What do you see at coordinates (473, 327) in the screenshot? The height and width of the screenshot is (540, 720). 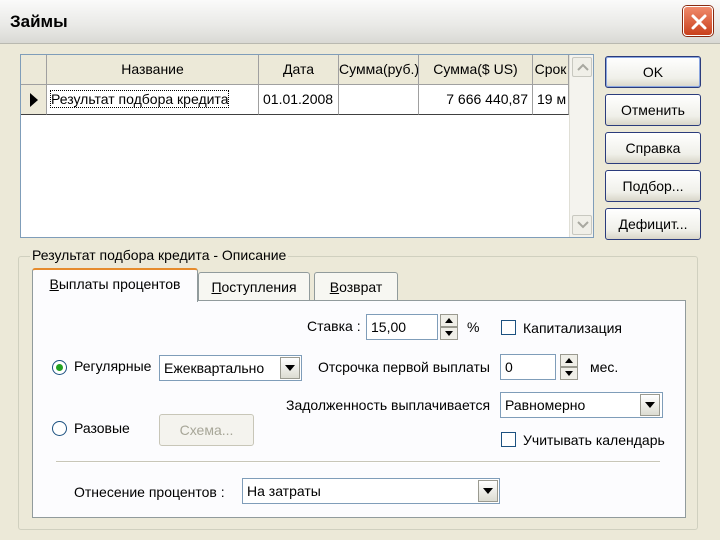 I see `rate-unit: %` at bounding box center [473, 327].